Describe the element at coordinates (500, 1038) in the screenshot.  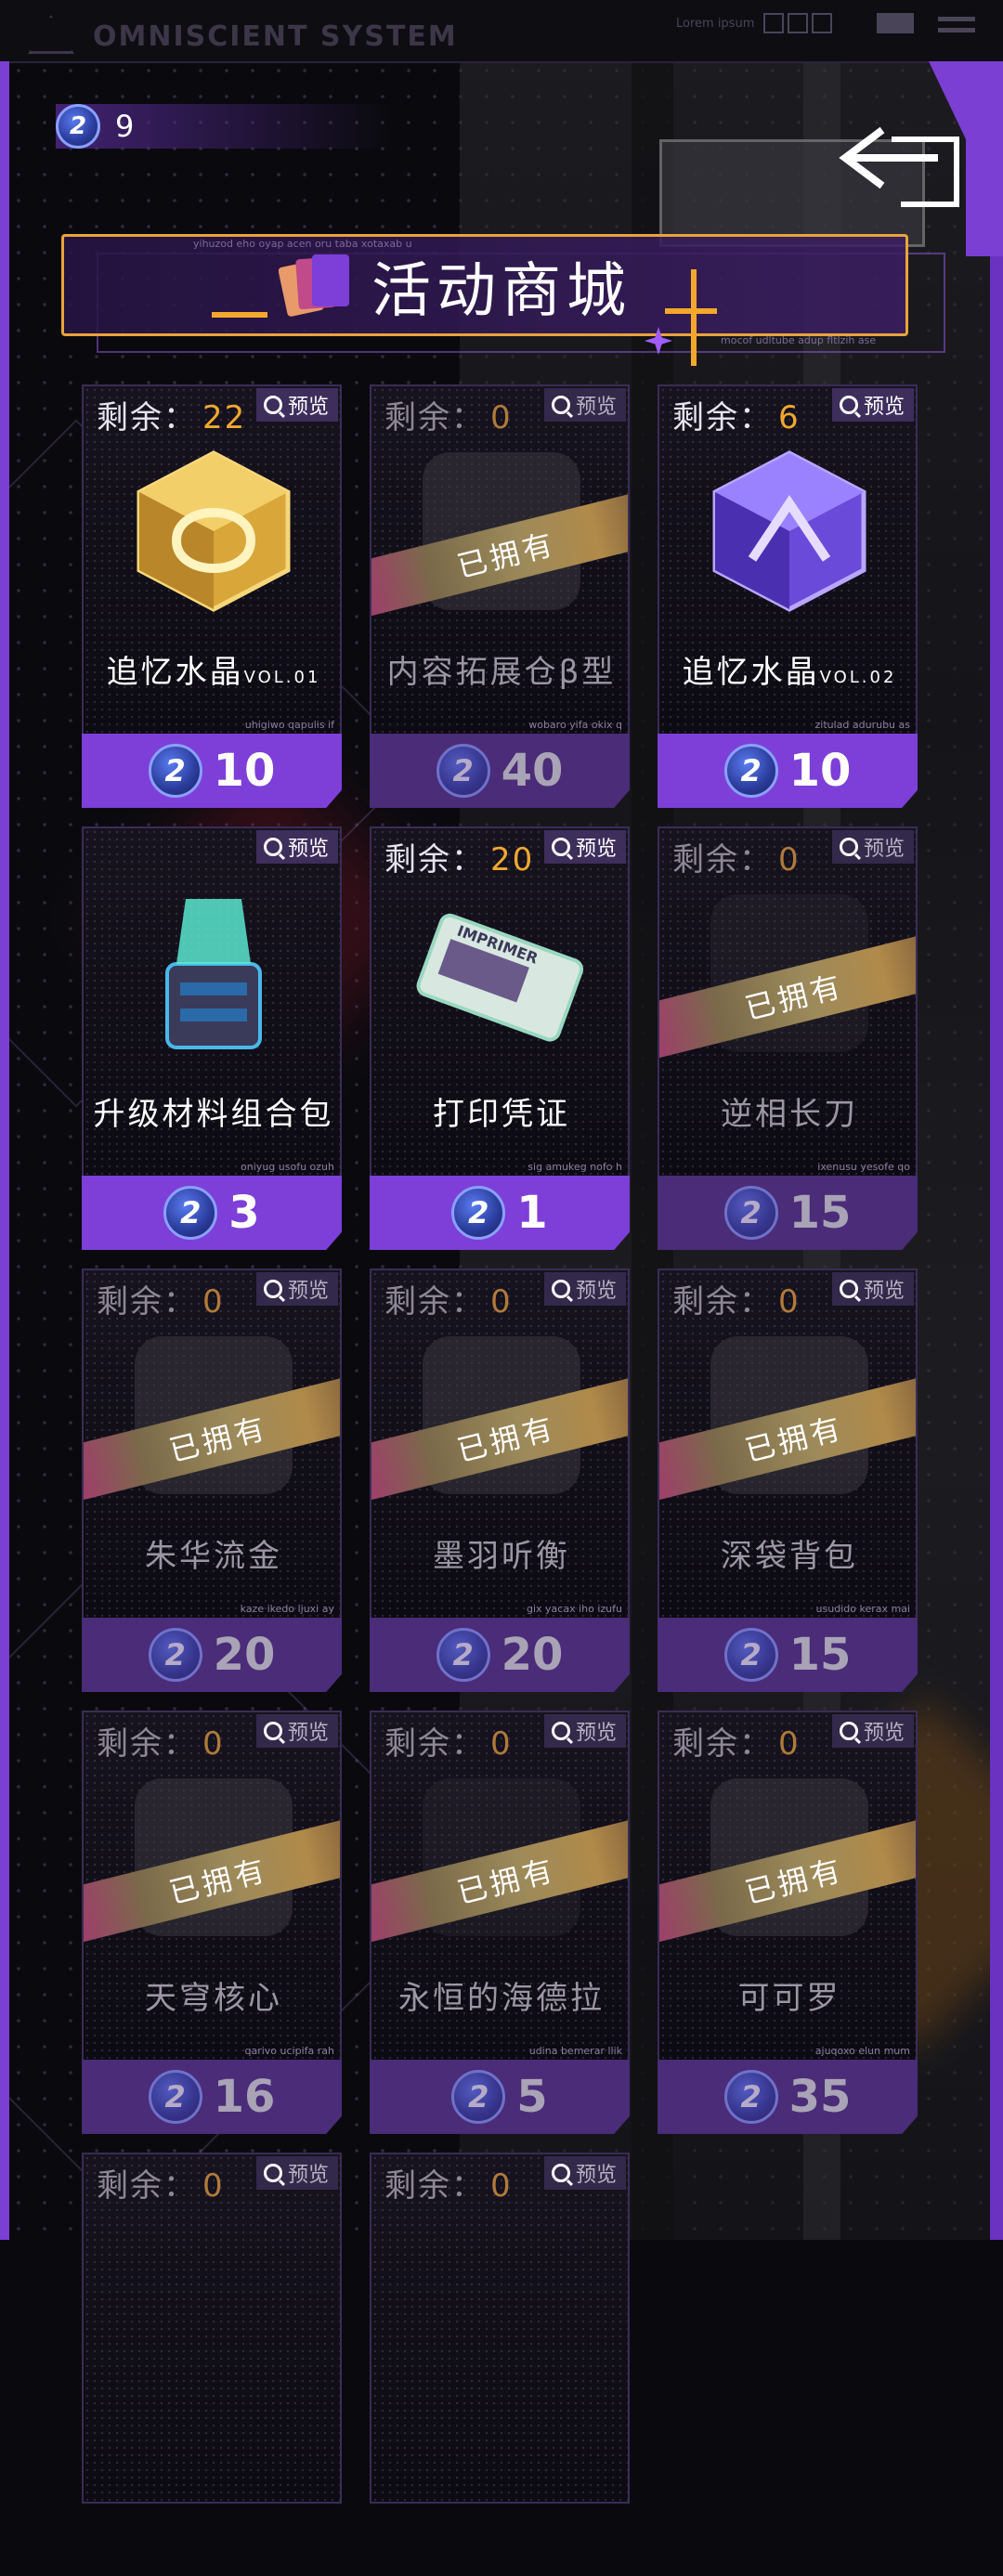
I see `shop-item-card: 剩余： 20 预览 IMPRIMER 打印凭证 sig amukeg nofo h 21` at that location.